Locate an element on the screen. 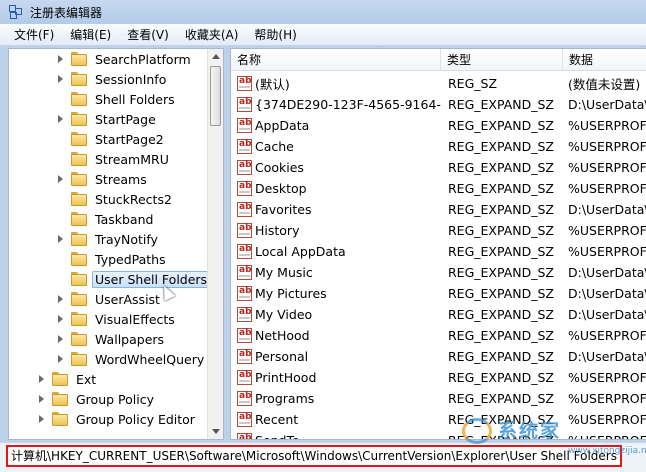 The image size is (646, 472). tree-item: Streams is located at coordinates (102, 179).